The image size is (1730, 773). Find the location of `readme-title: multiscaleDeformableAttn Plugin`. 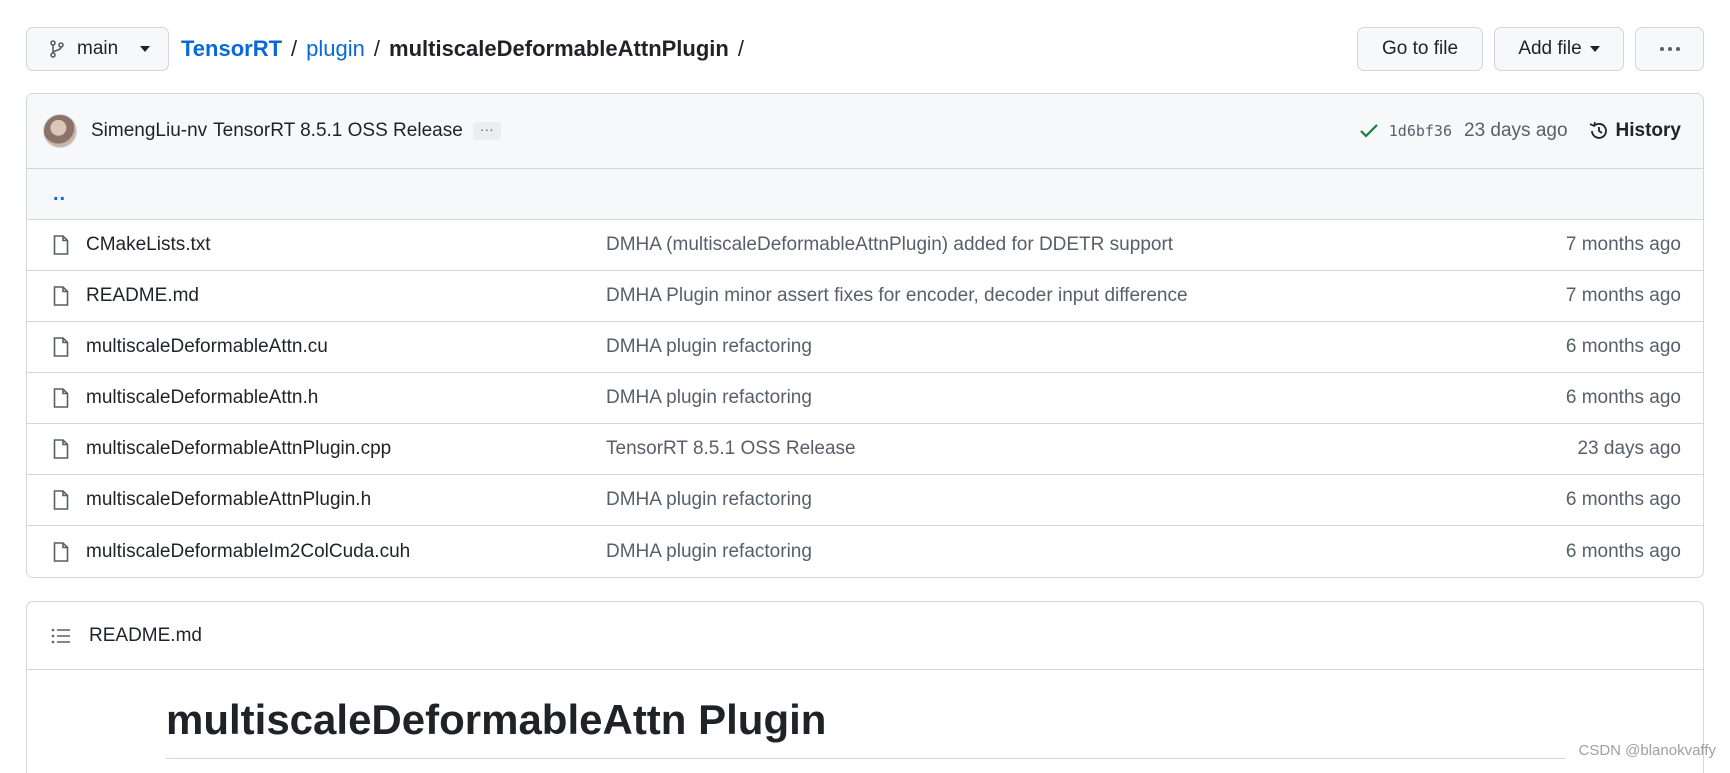

readme-title: multiscaleDeformableAttn Plugin is located at coordinates (866, 727).